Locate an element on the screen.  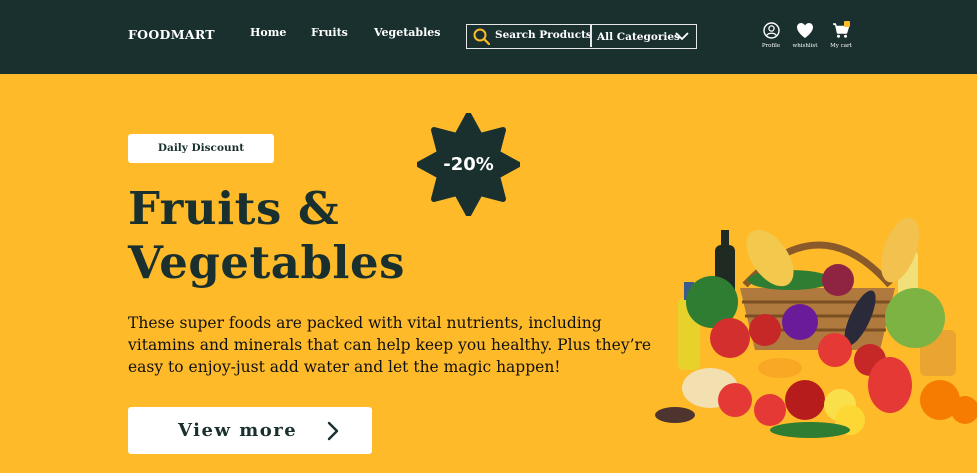
cart-label: My cart is located at coordinates (841, 46).